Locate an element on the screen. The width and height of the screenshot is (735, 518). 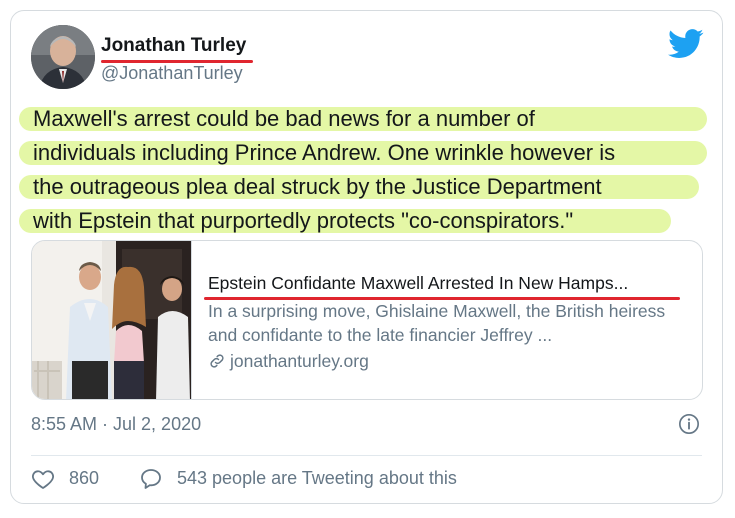
tweeting-about-text: 543 people are Tweeting about this is located at coordinates (317, 478).